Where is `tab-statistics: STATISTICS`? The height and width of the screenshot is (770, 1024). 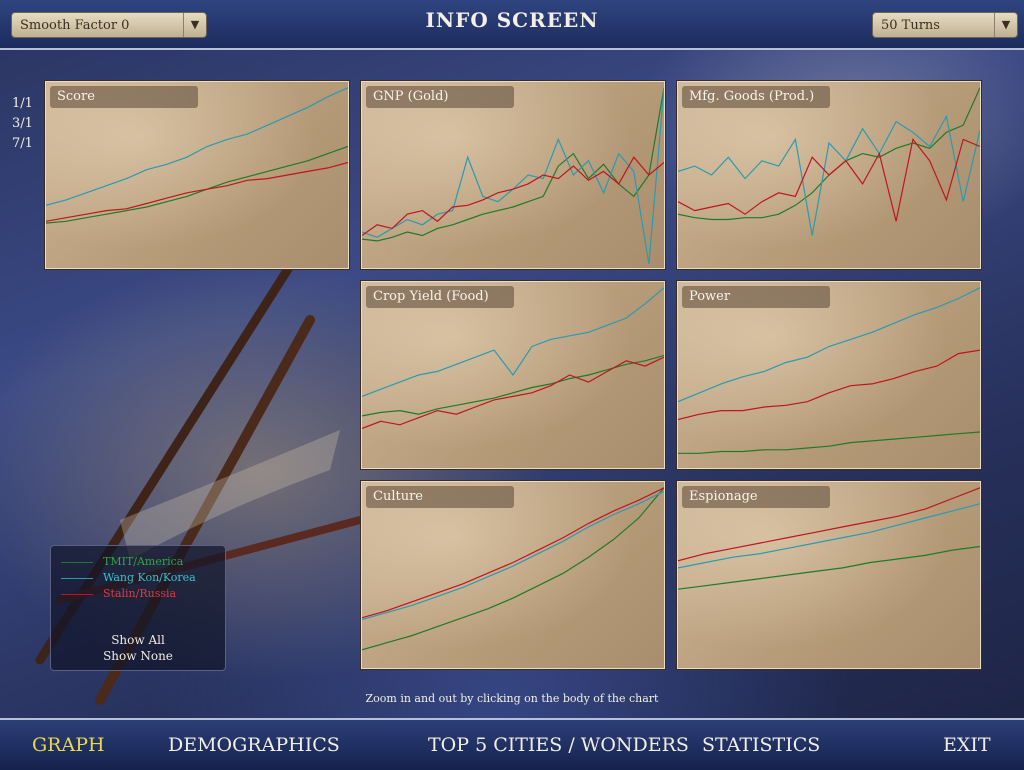 tab-statistics: STATISTICS is located at coordinates (761, 745).